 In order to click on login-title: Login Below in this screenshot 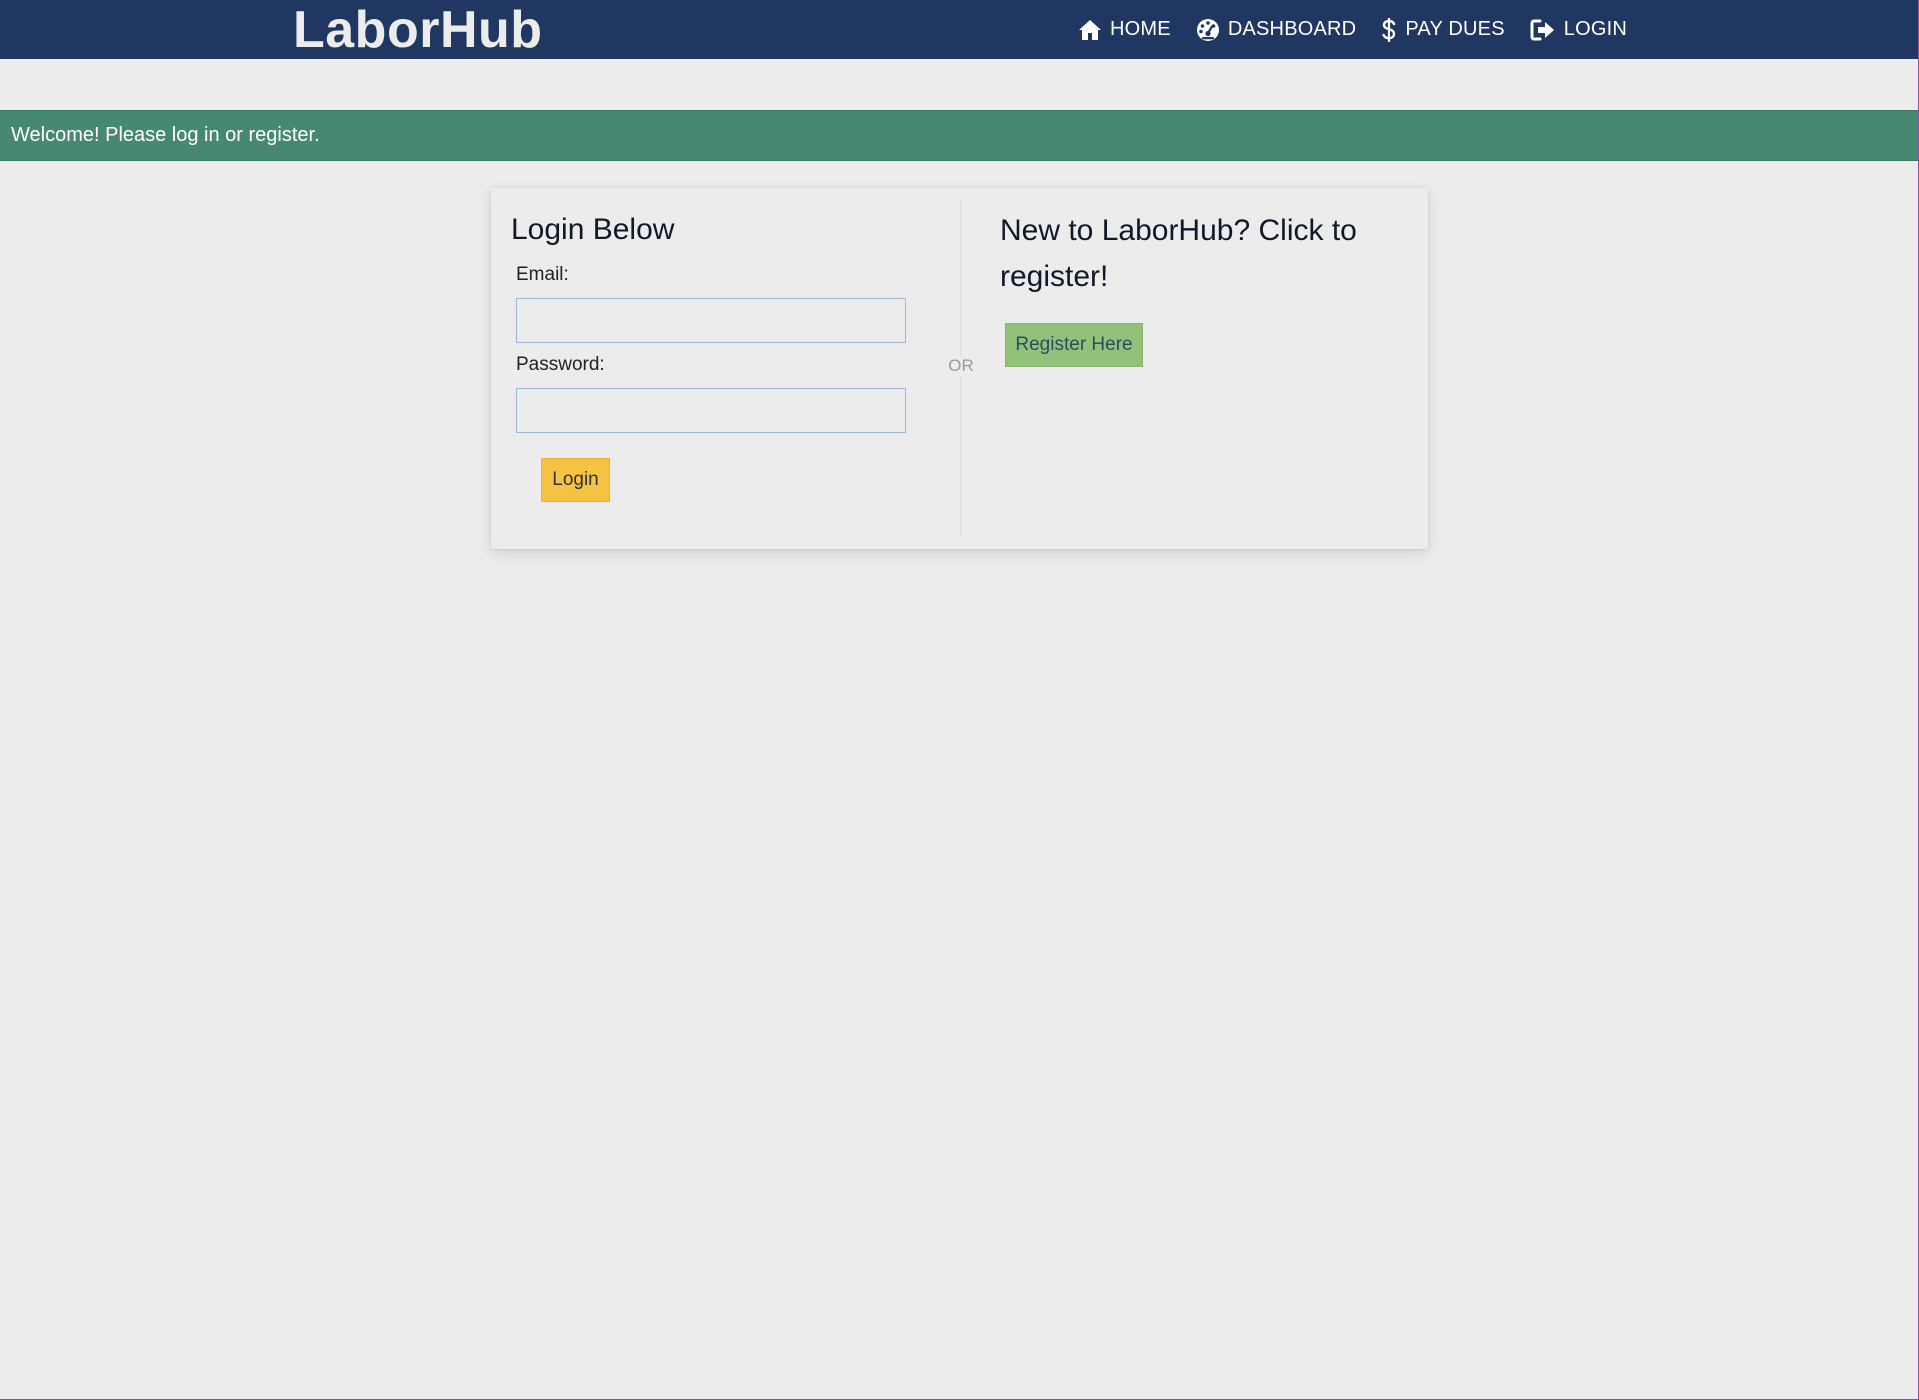, I will do `click(593, 229)`.